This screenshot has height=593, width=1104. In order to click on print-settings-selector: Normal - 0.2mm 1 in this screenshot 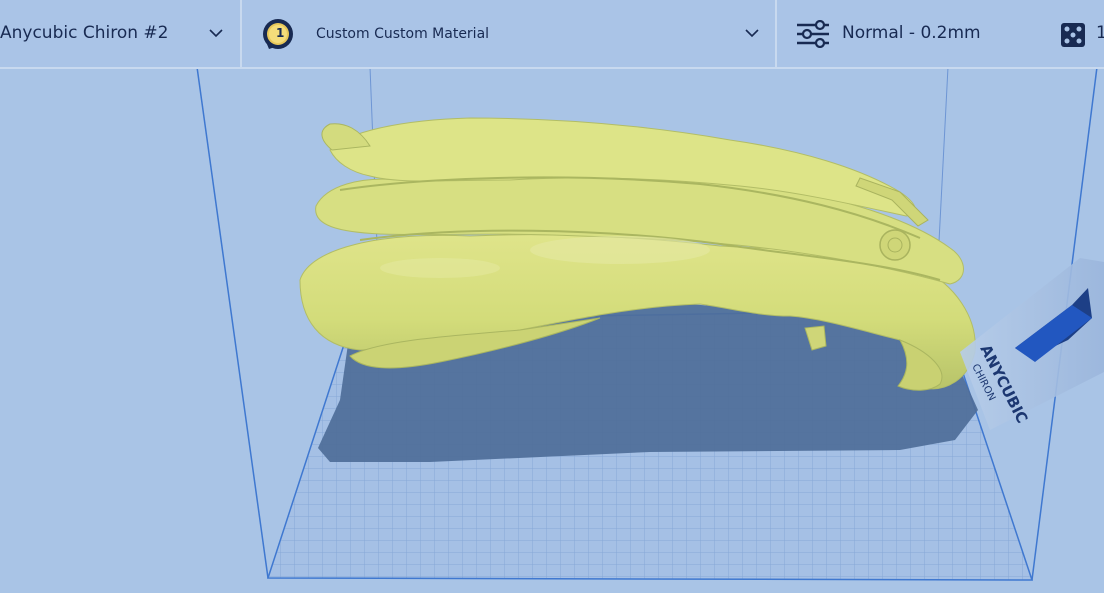, I will do `click(940, 33)`.